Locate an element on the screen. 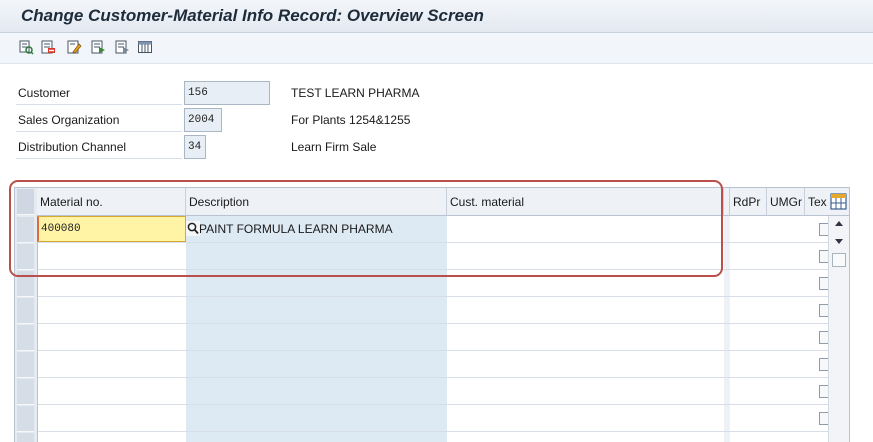 The width and height of the screenshot is (873, 442). customer-field: 156 is located at coordinates (227, 93).